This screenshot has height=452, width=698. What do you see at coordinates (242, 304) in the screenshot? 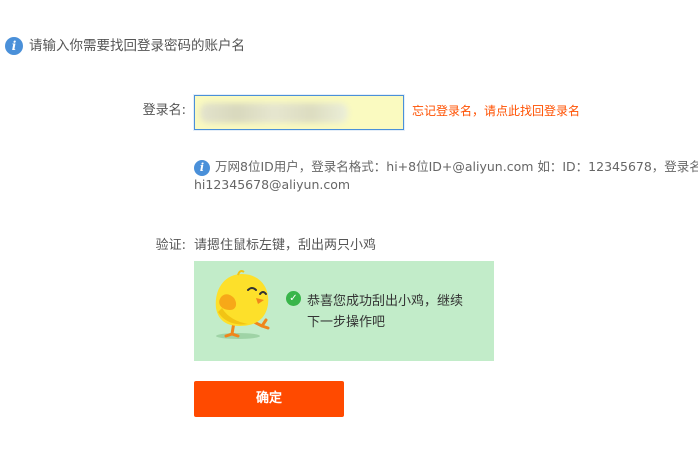
I see `chick-illustration` at bounding box center [242, 304].